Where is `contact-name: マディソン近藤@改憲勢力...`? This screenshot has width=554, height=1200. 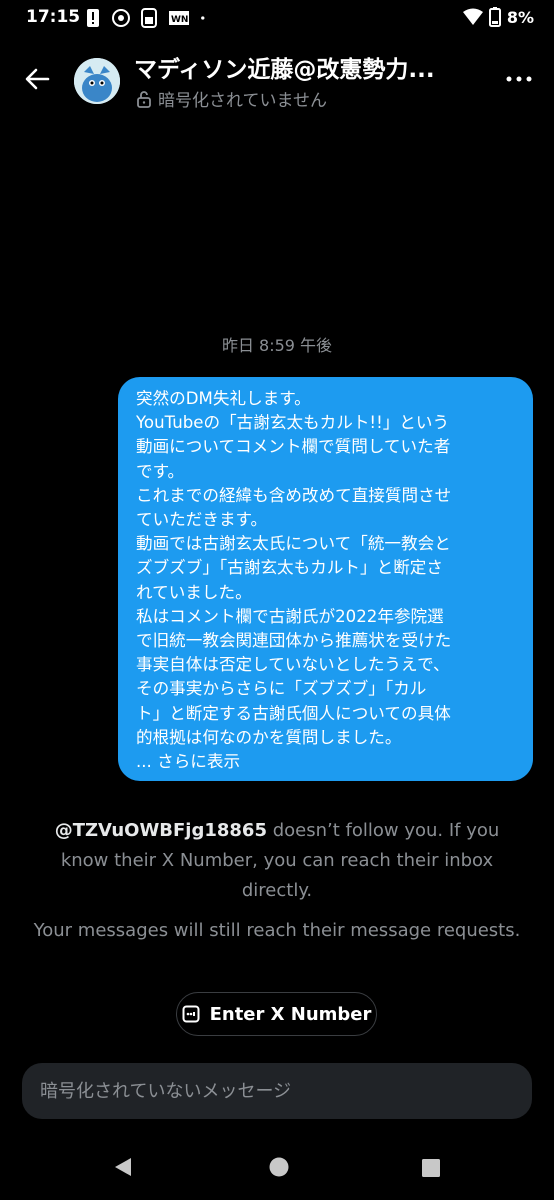
contact-name: マディソン近藤@改憲勢力... is located at coordinates (294, 67).